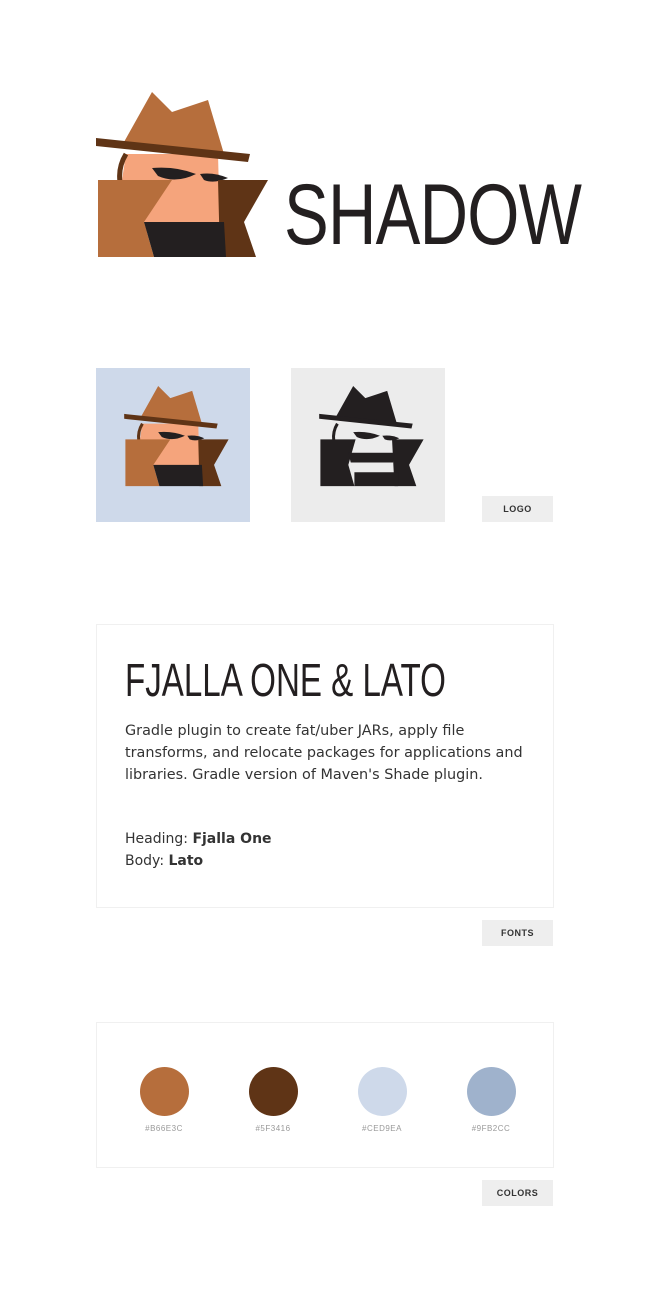  What do you see at coordinates (285, 680) in the screenshot?
I see `fonts-heading: FJALLA ONE & LATO` at bounding box center [285, 680].